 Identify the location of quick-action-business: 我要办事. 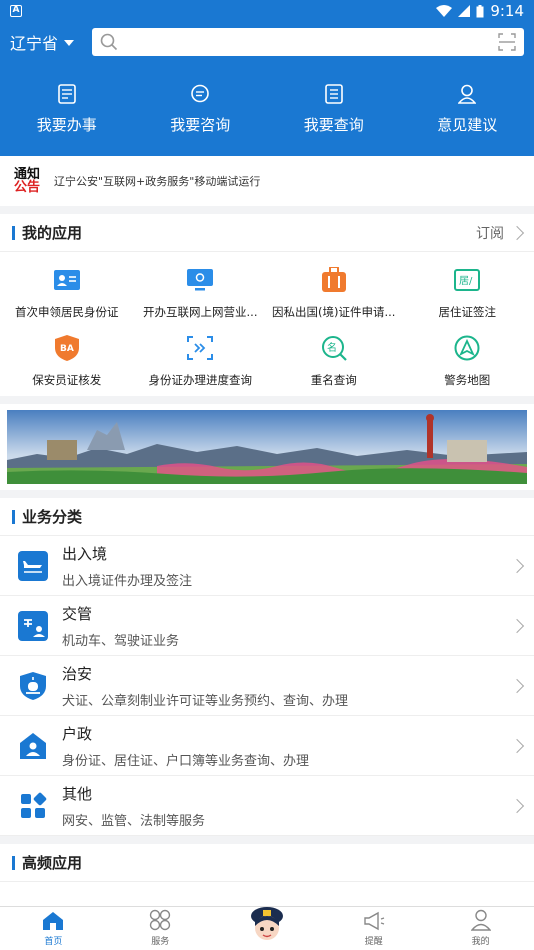
(67, 109).